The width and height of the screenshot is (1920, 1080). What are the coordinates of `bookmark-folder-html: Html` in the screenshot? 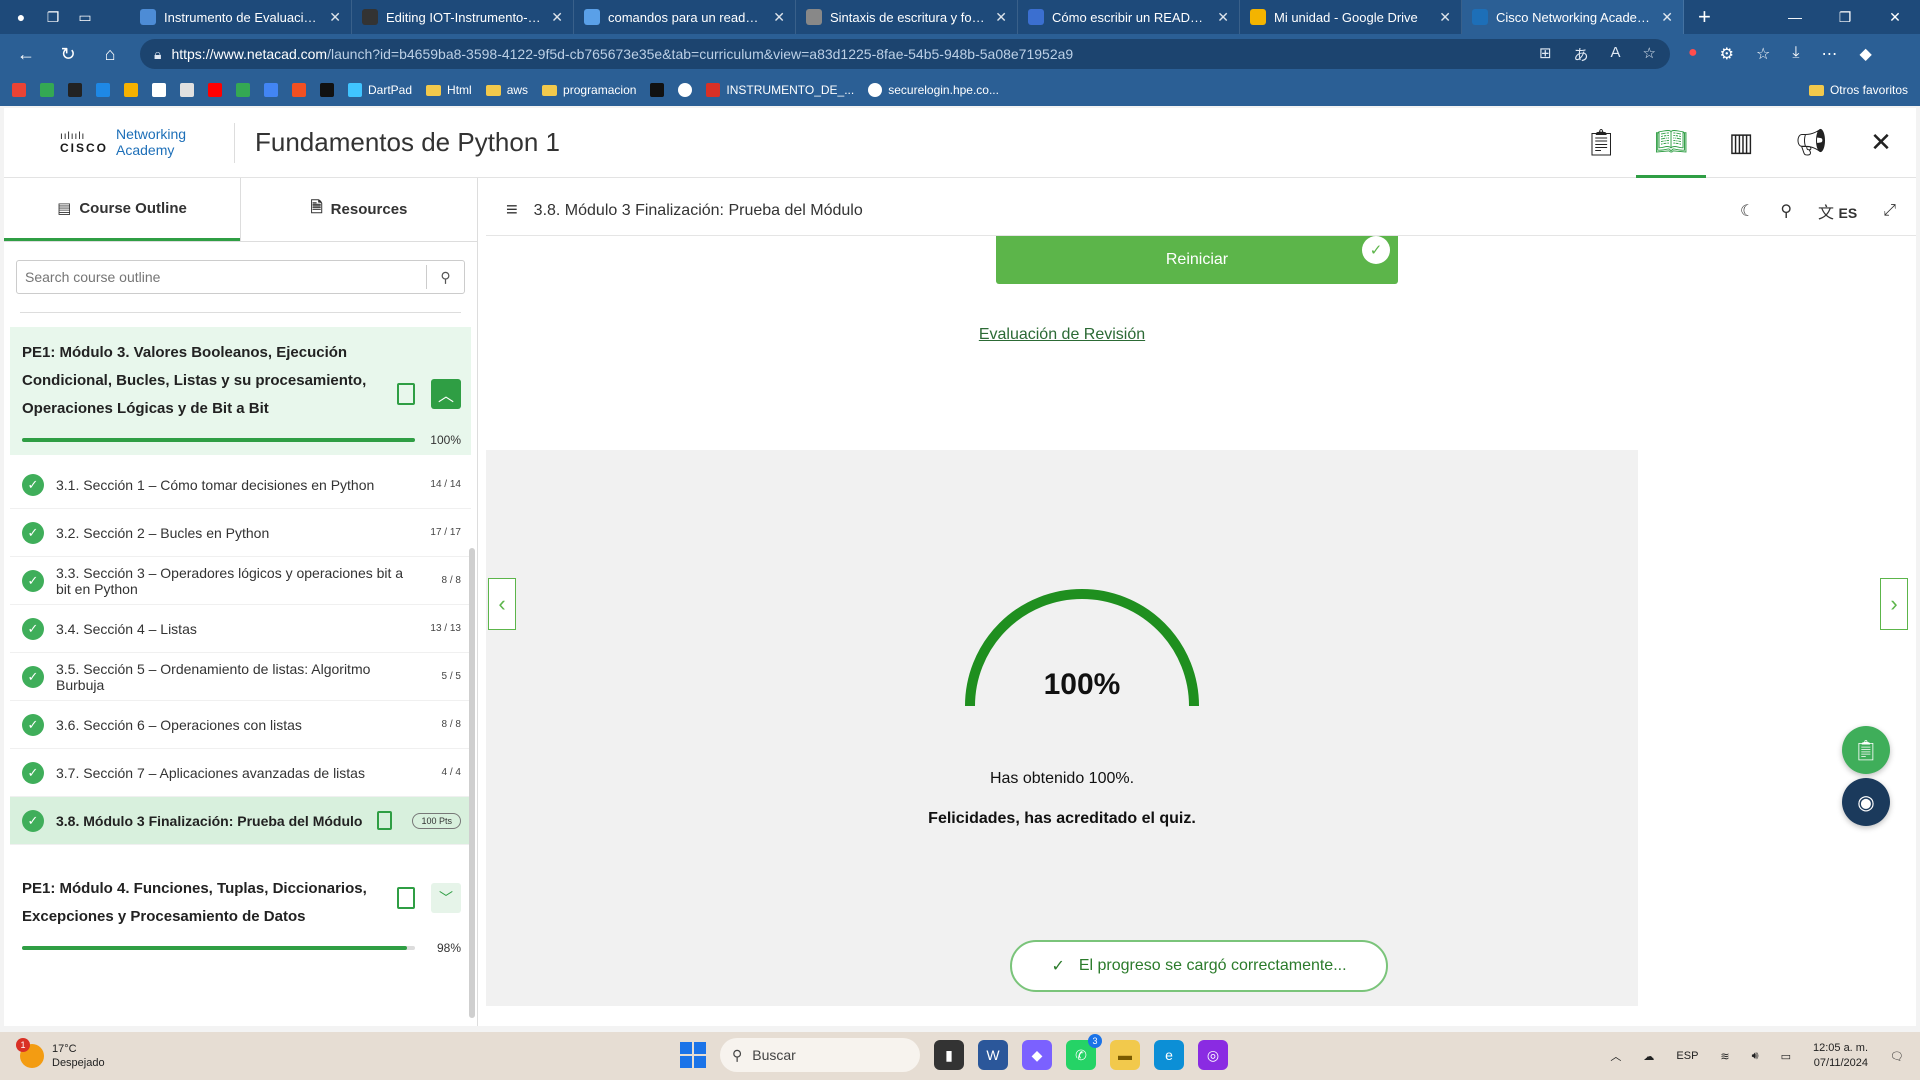 It's located at (449, 90).